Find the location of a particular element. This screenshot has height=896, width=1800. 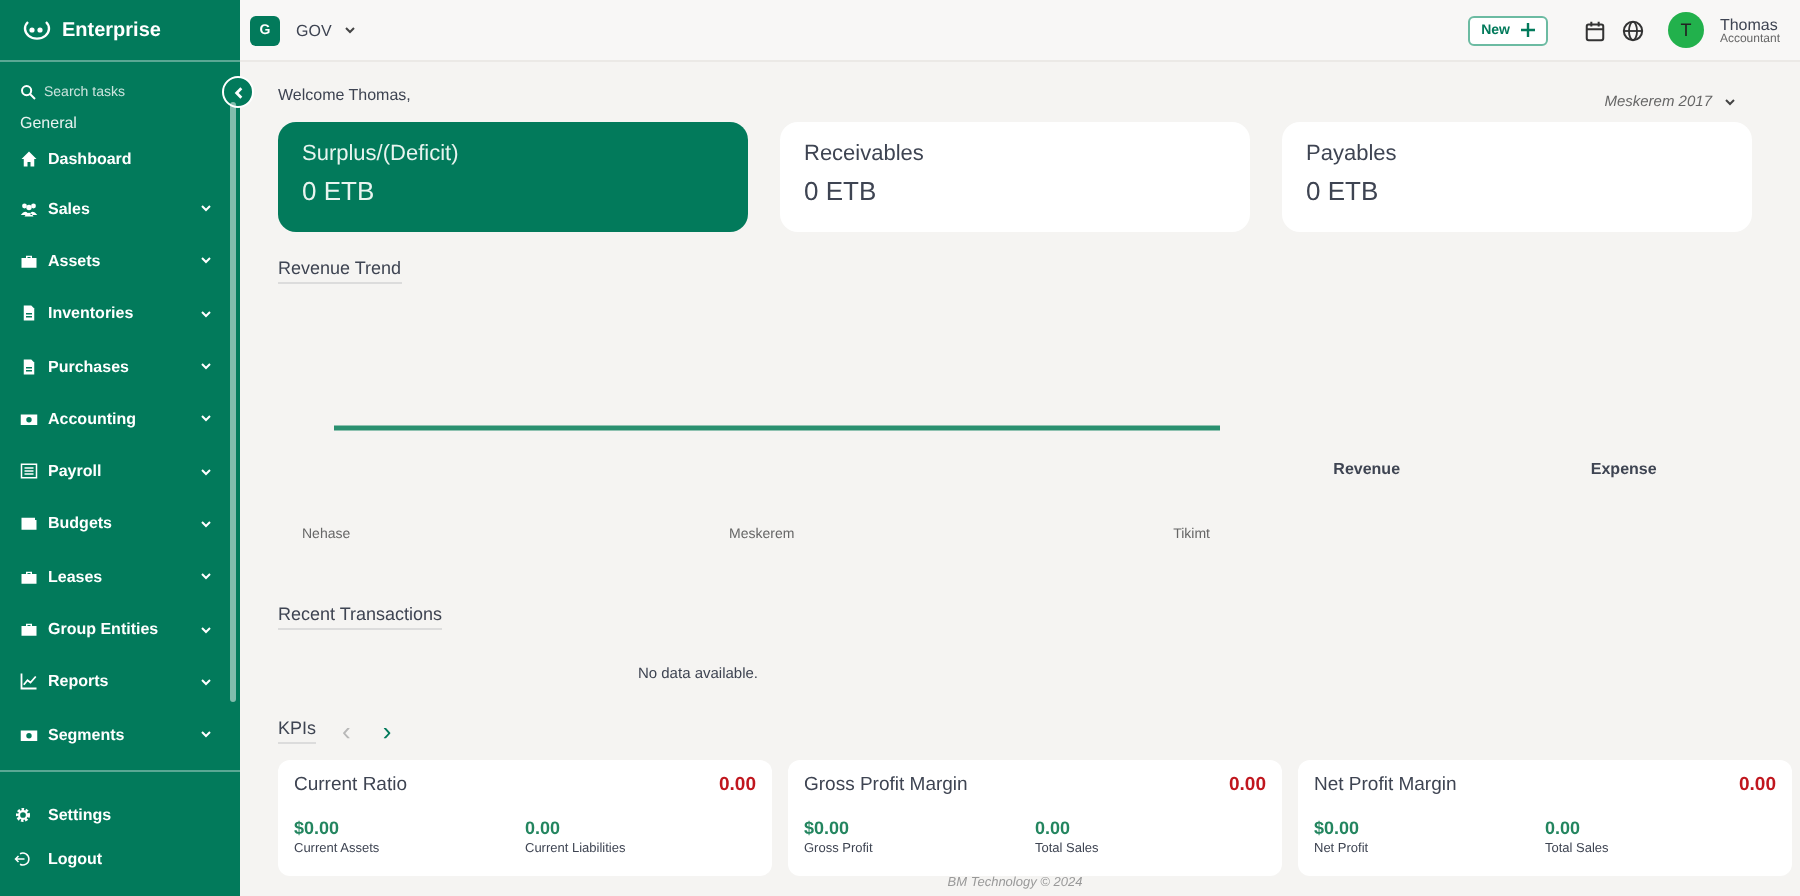

nav-item: Budgets is located at coordinates (126, 524).